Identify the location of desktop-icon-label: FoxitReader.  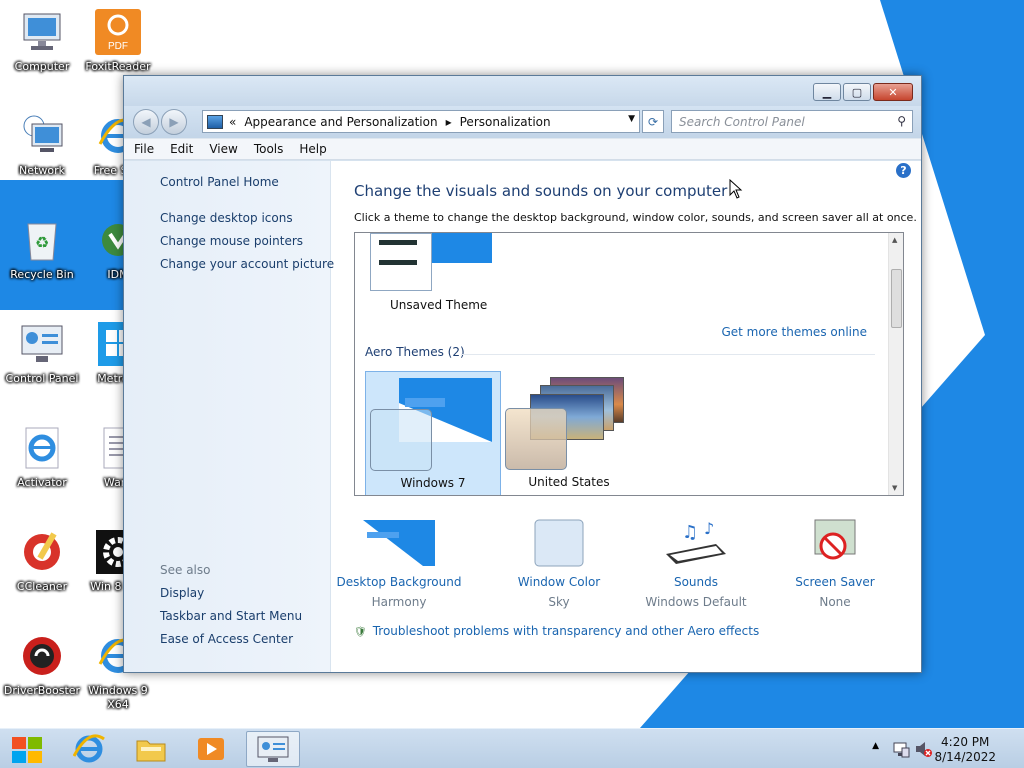
(118, 66).